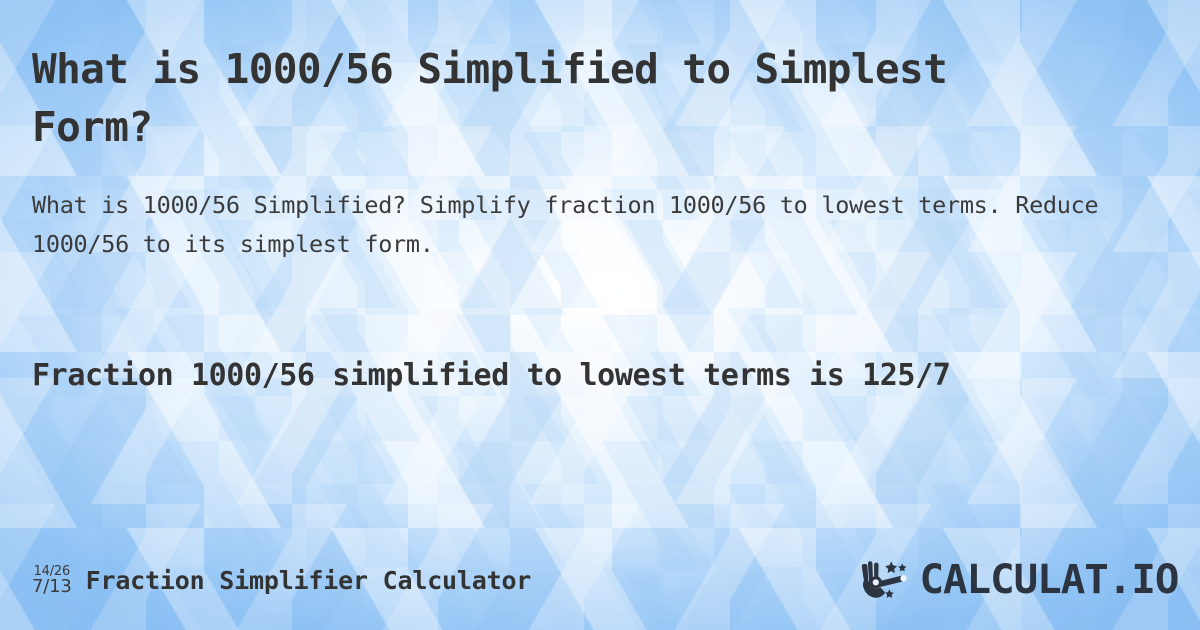 The width and height of the screenshot is (1200, 630). What do you see at coordinates (308, 580) in the screenshot?
I see `footer-tool-name: Fraction Simplifier Calculator` at bounding box center [308, 580].